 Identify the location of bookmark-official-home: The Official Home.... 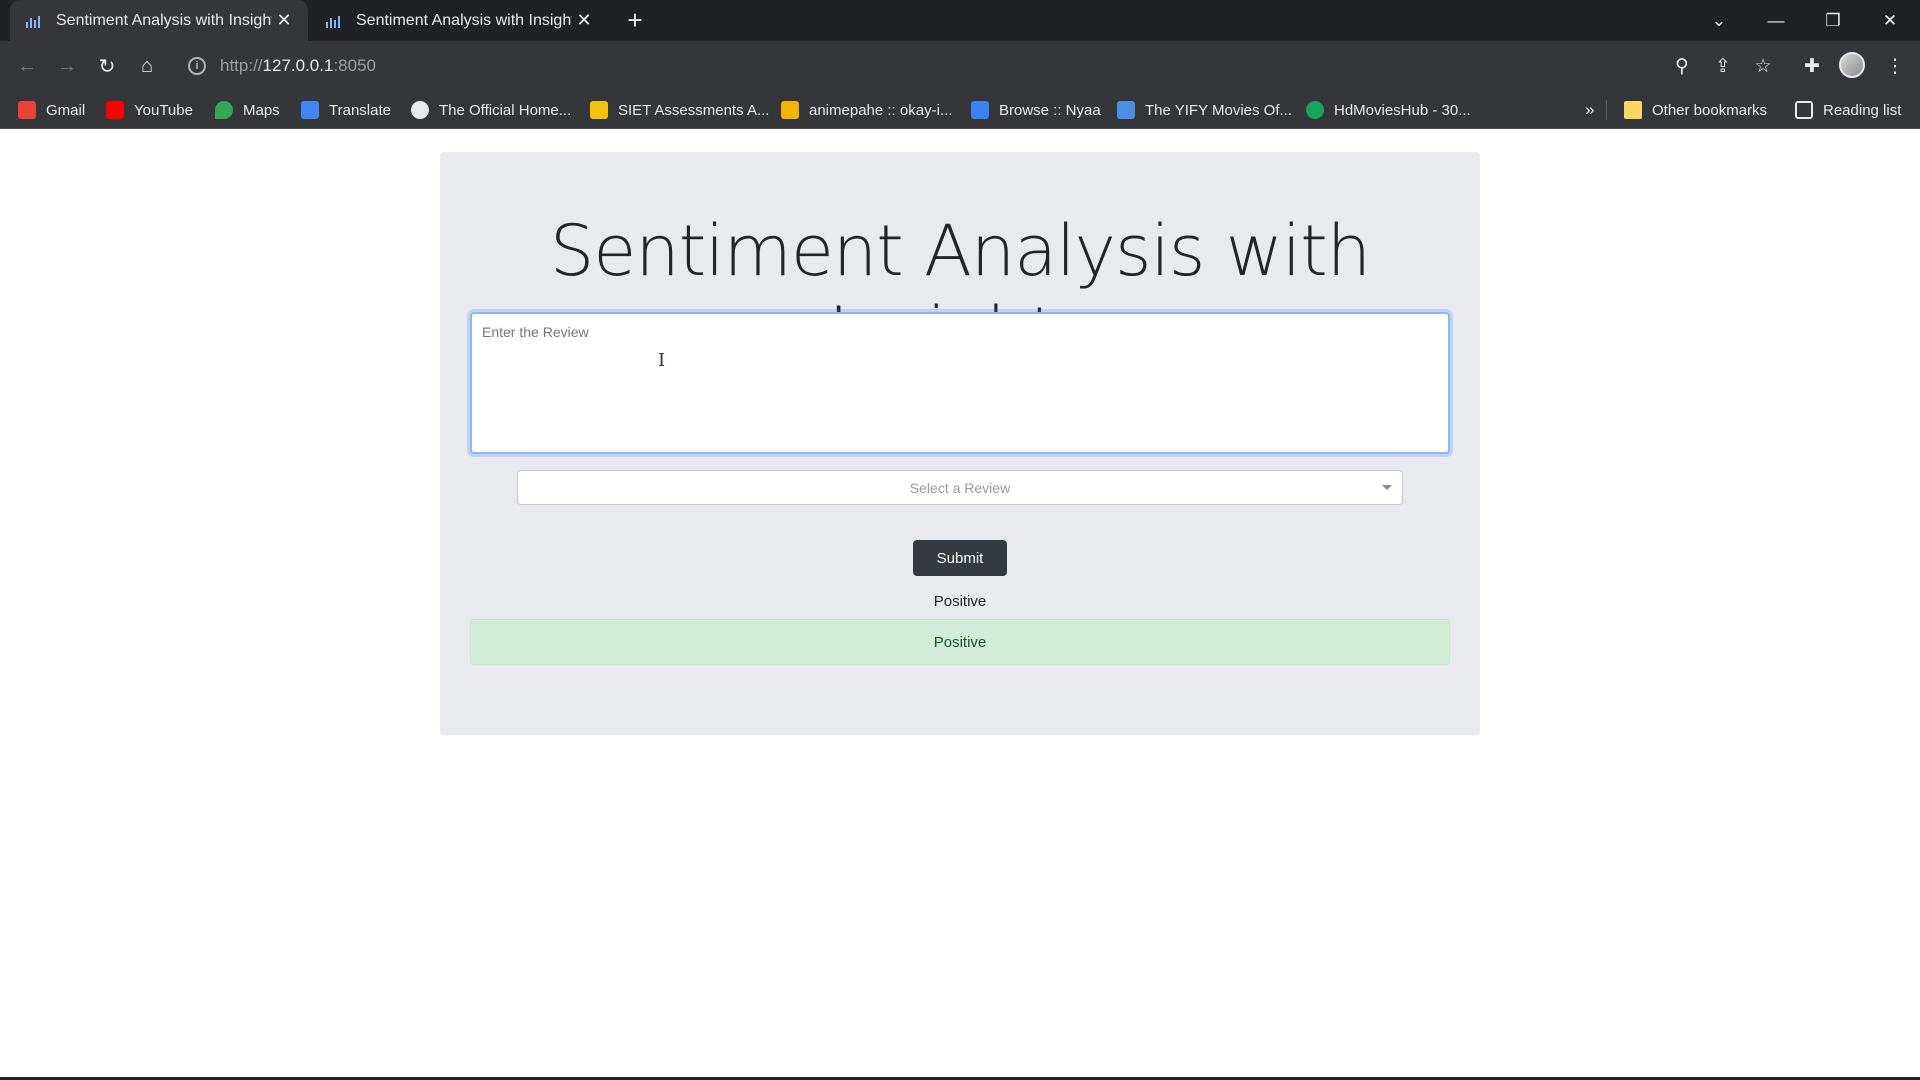
(491, 110).